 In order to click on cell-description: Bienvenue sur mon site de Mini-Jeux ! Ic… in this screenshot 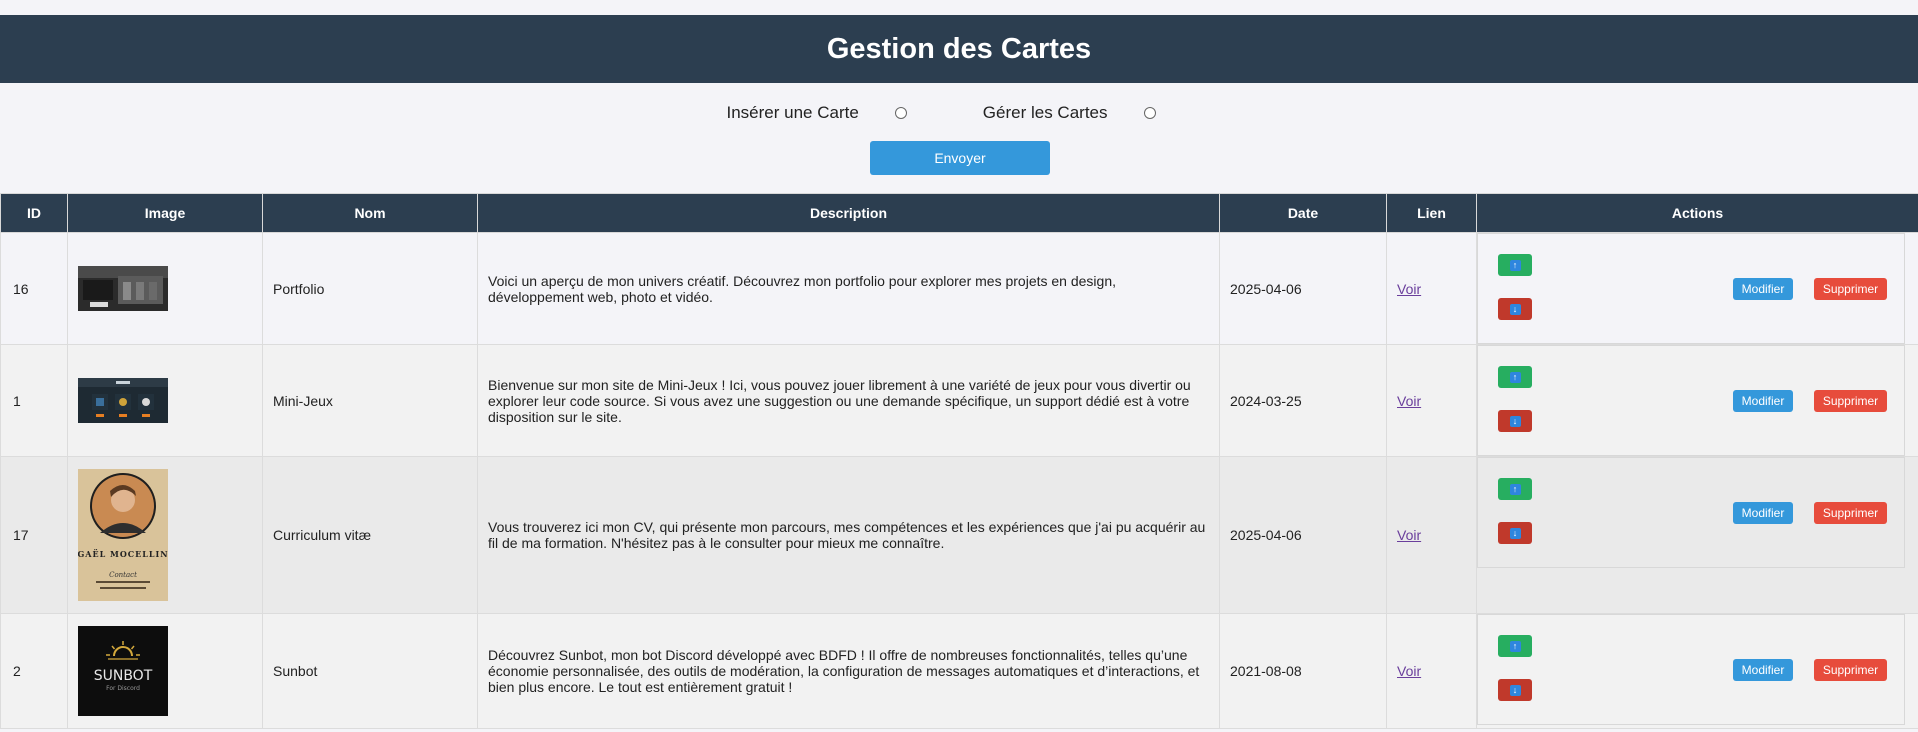, I will do `click(848, 400)`.